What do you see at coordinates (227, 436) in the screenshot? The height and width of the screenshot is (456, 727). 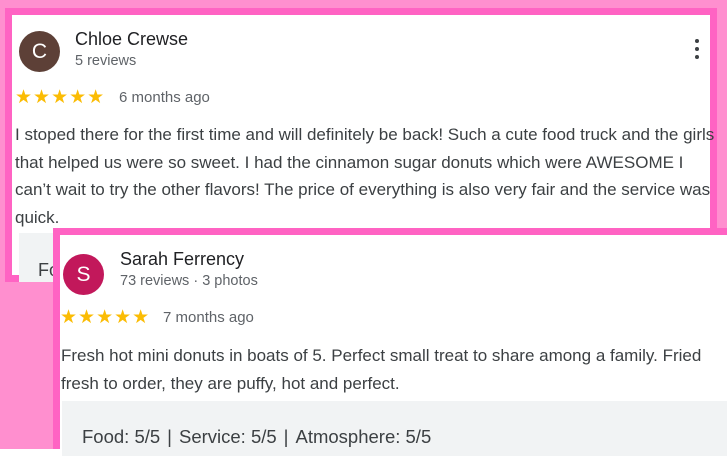 I see `service-rating: Service: 5/5` at bounding box center [227, 436].